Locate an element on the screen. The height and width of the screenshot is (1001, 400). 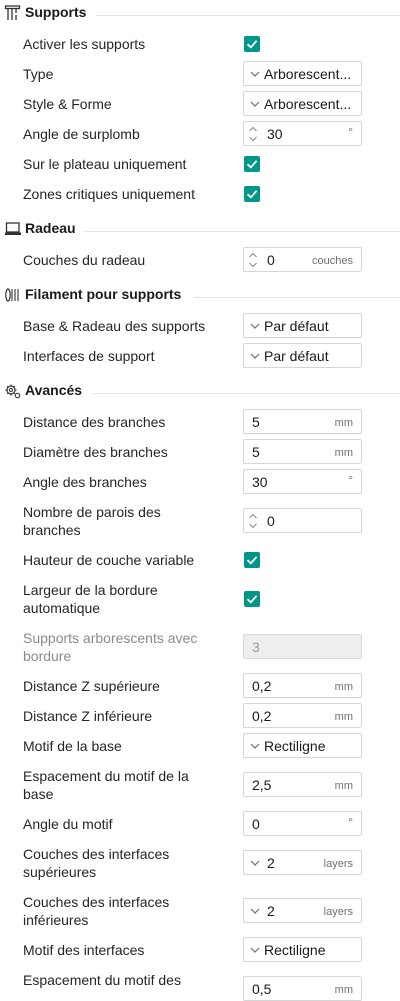
section-title-supports: Supports is located at coordinates (56, 12).